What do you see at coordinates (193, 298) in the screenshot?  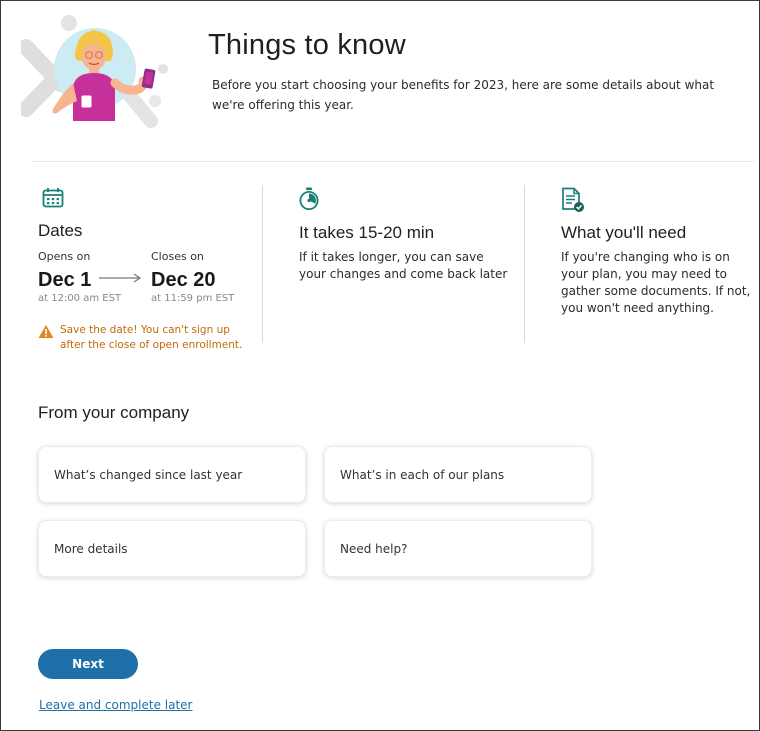 I see `closes-time: at 11:59 pm EST` at bounding box center [193, 298].